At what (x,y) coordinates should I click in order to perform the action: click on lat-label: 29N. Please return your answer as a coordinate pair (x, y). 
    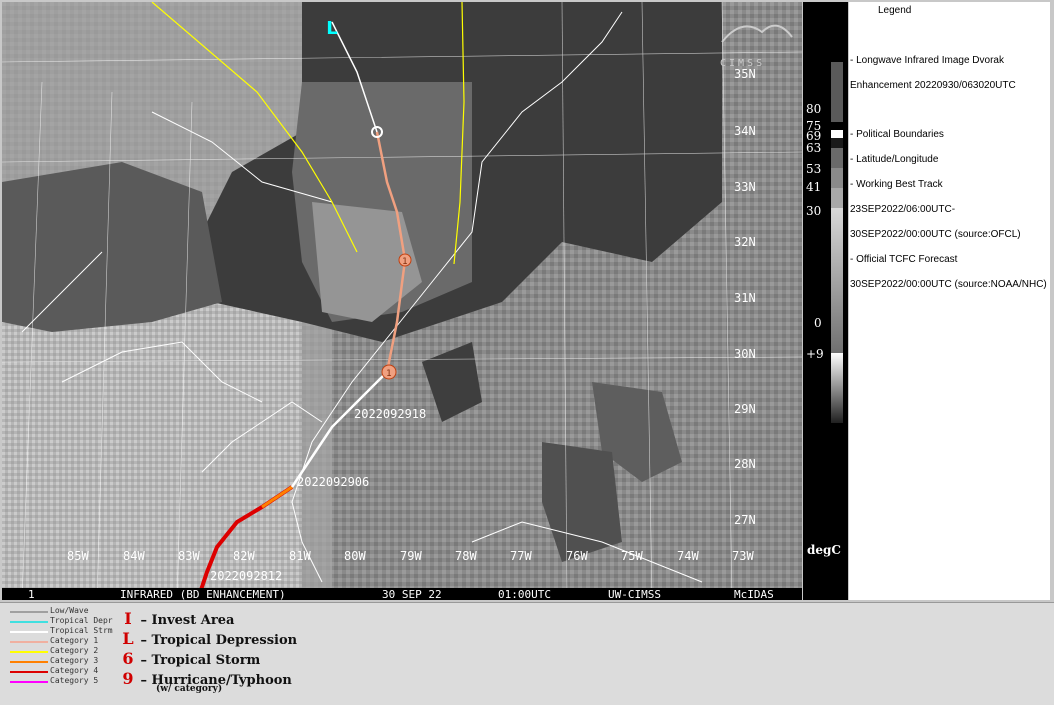
    Looking at the image, I should click on (745, 409).